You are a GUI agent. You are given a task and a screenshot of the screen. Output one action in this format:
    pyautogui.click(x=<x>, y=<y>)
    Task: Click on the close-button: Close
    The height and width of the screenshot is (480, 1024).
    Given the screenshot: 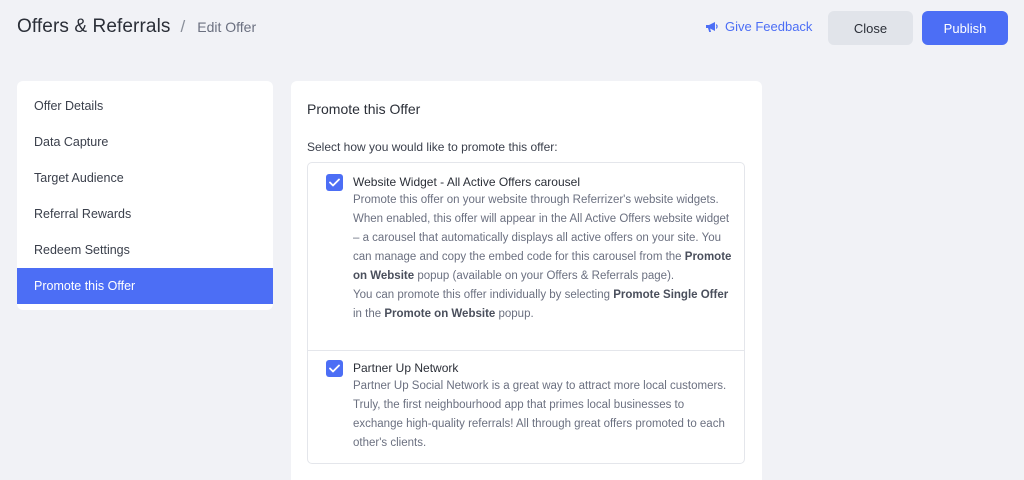 What is the action you would take?
    pyautogui.click(x=870, y=28)
    